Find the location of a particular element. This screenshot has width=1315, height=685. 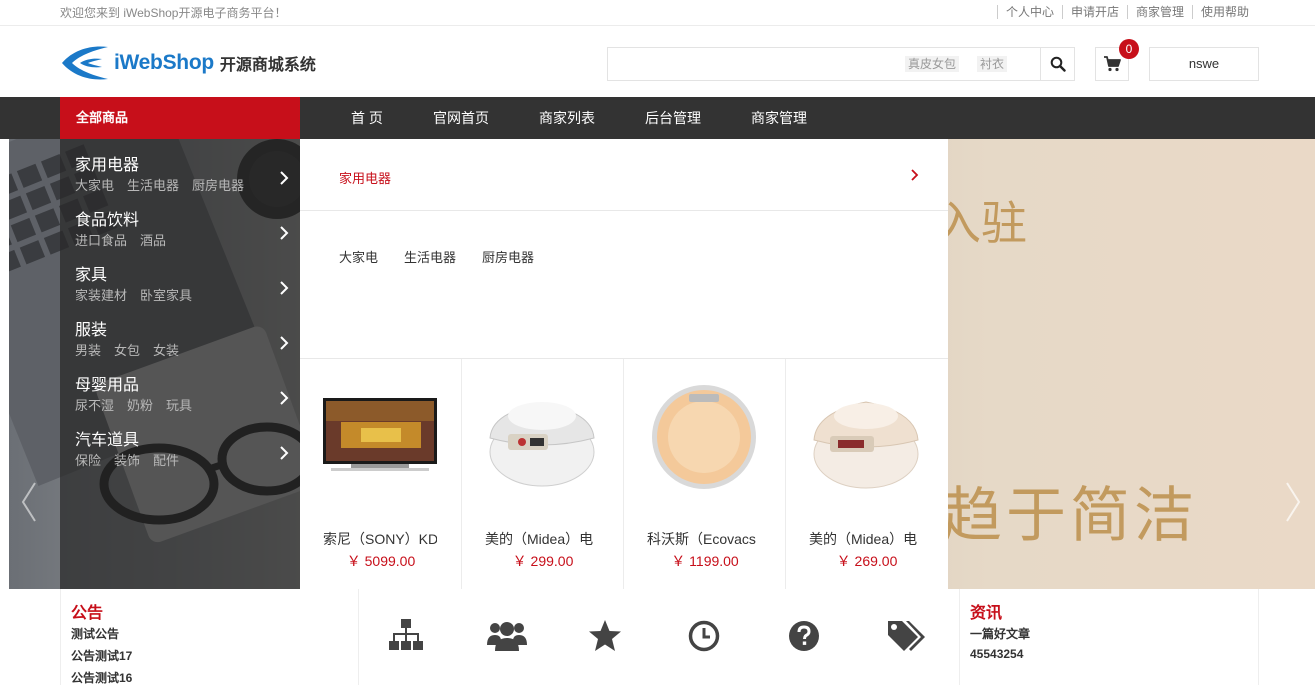

category-item: 服装 男装 女包 女装 is located at coordinates (185, 331).